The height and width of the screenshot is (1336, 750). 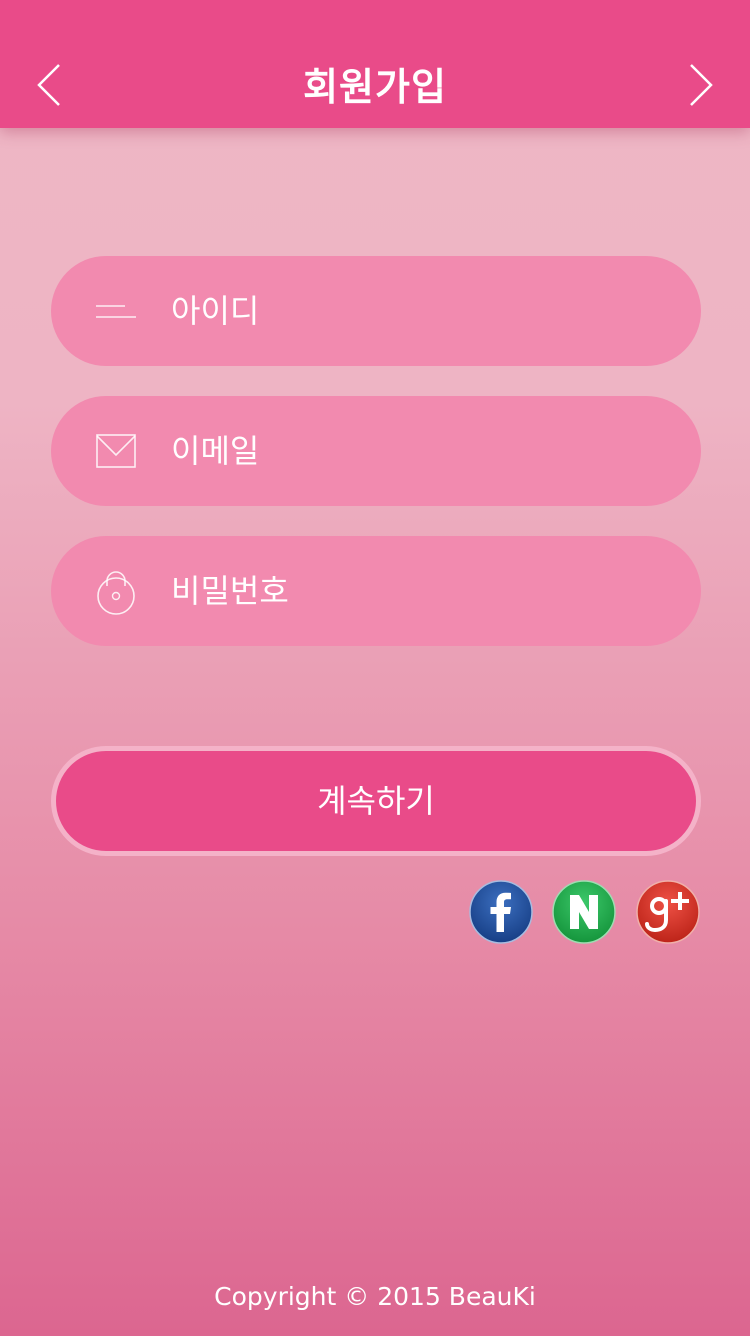 I want to click on forward-button, so click(x=701, y=85).